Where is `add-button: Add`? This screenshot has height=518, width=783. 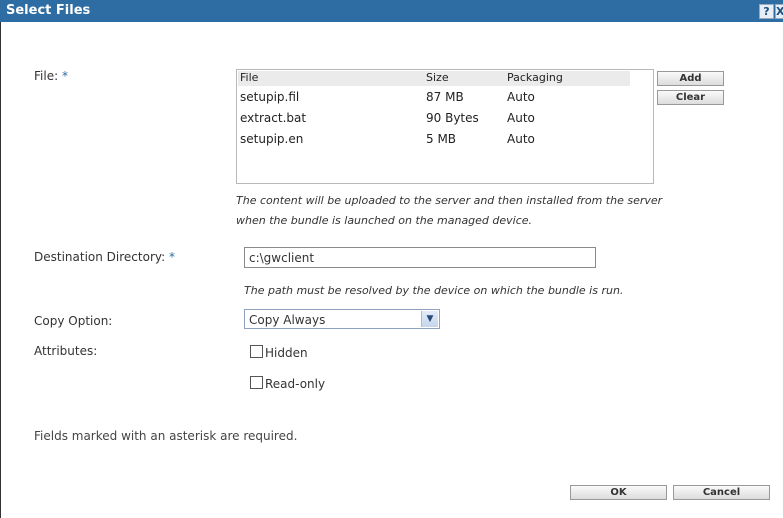
add-button: Add is located at coordinates (690, 78).